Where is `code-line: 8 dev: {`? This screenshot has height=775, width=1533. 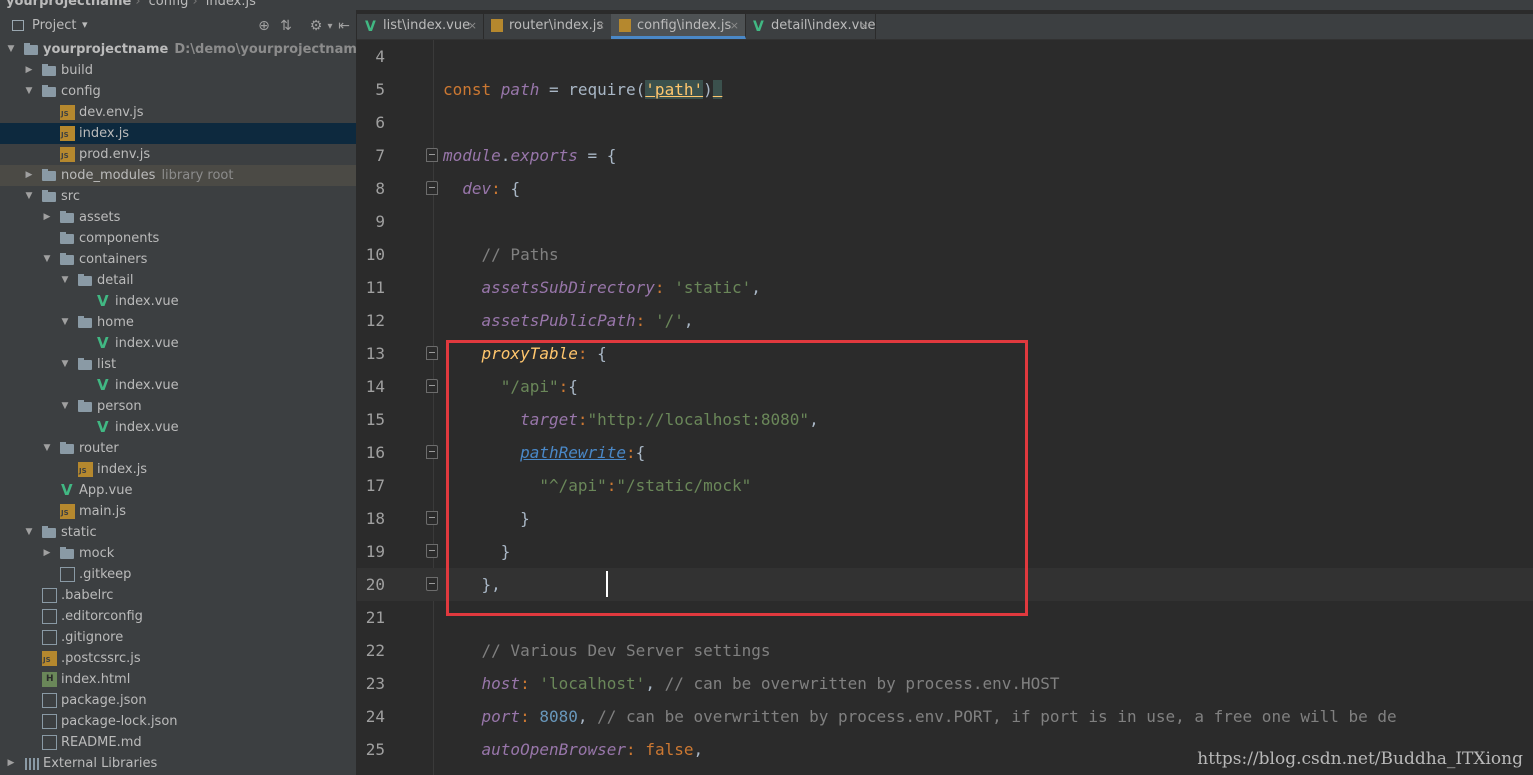 code-line: 8 dev: { is located at coordinates (945, 188).